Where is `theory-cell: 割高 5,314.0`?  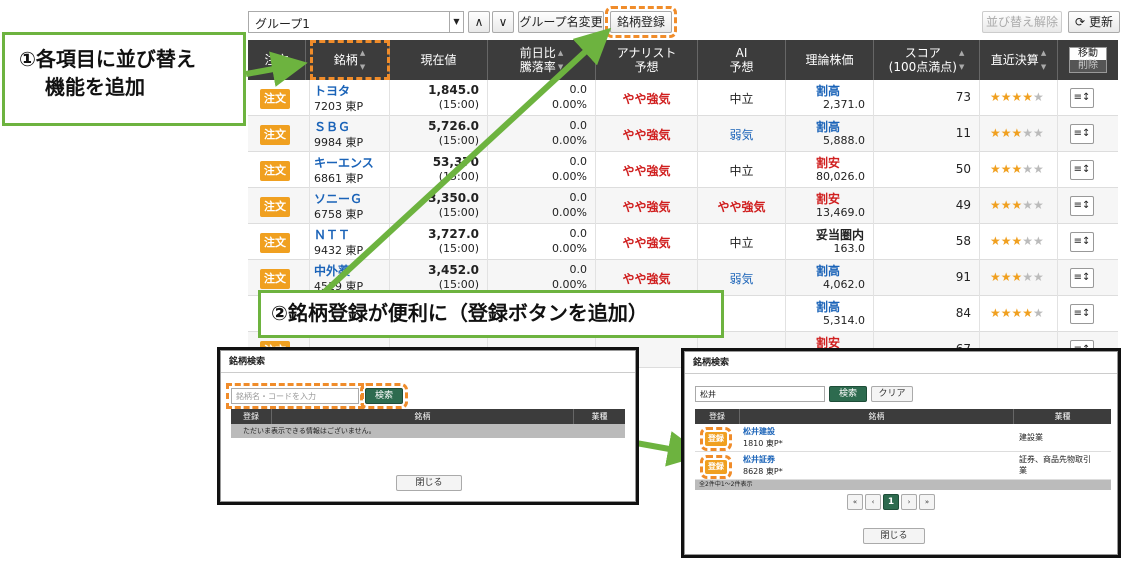
theory-cell: 割高 5,314.0 is located at coordinates (830, 314).